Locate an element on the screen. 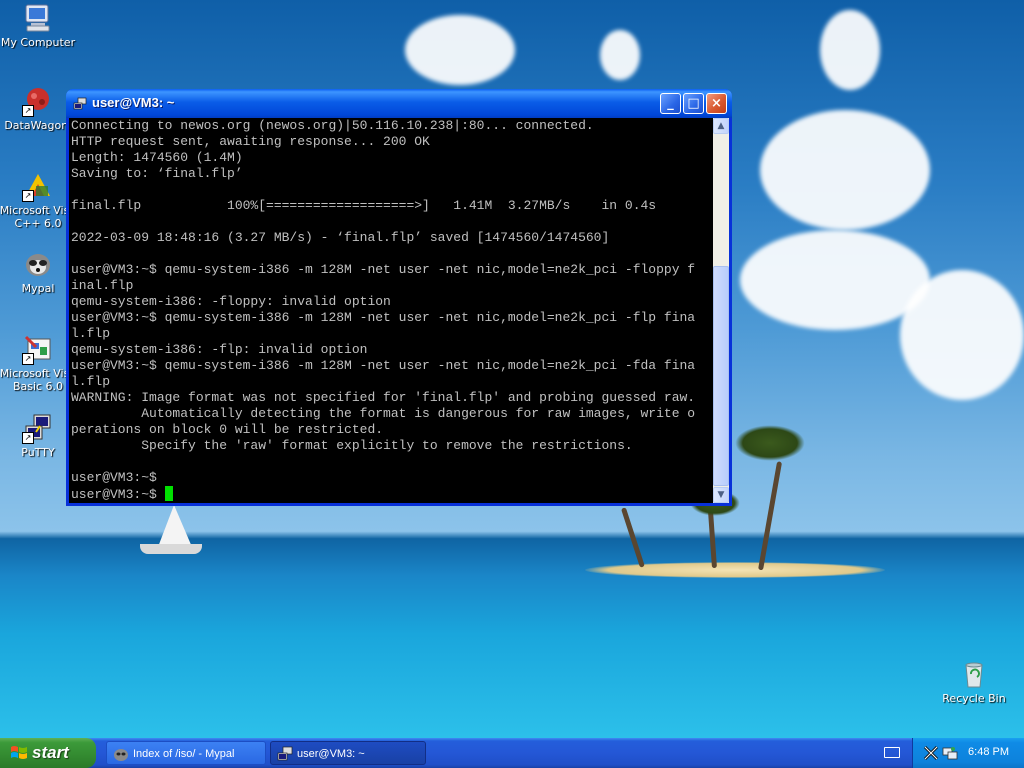 The height and width of the screenshot is (768, 1024). terminal-line: user@VM3:~$ is located at coordinates (114, 477).